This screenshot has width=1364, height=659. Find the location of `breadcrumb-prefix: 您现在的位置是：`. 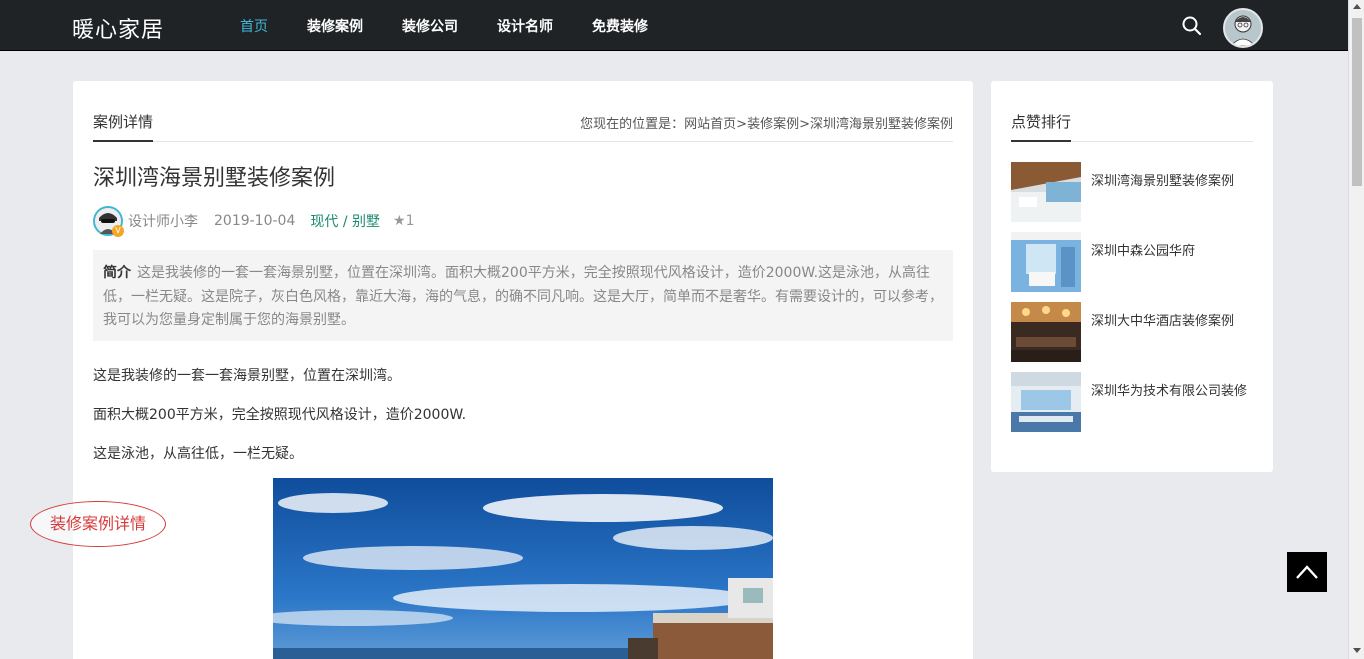

breadcrumb-prefix: 您现在的位置是： is located at coordinates (632, 124).